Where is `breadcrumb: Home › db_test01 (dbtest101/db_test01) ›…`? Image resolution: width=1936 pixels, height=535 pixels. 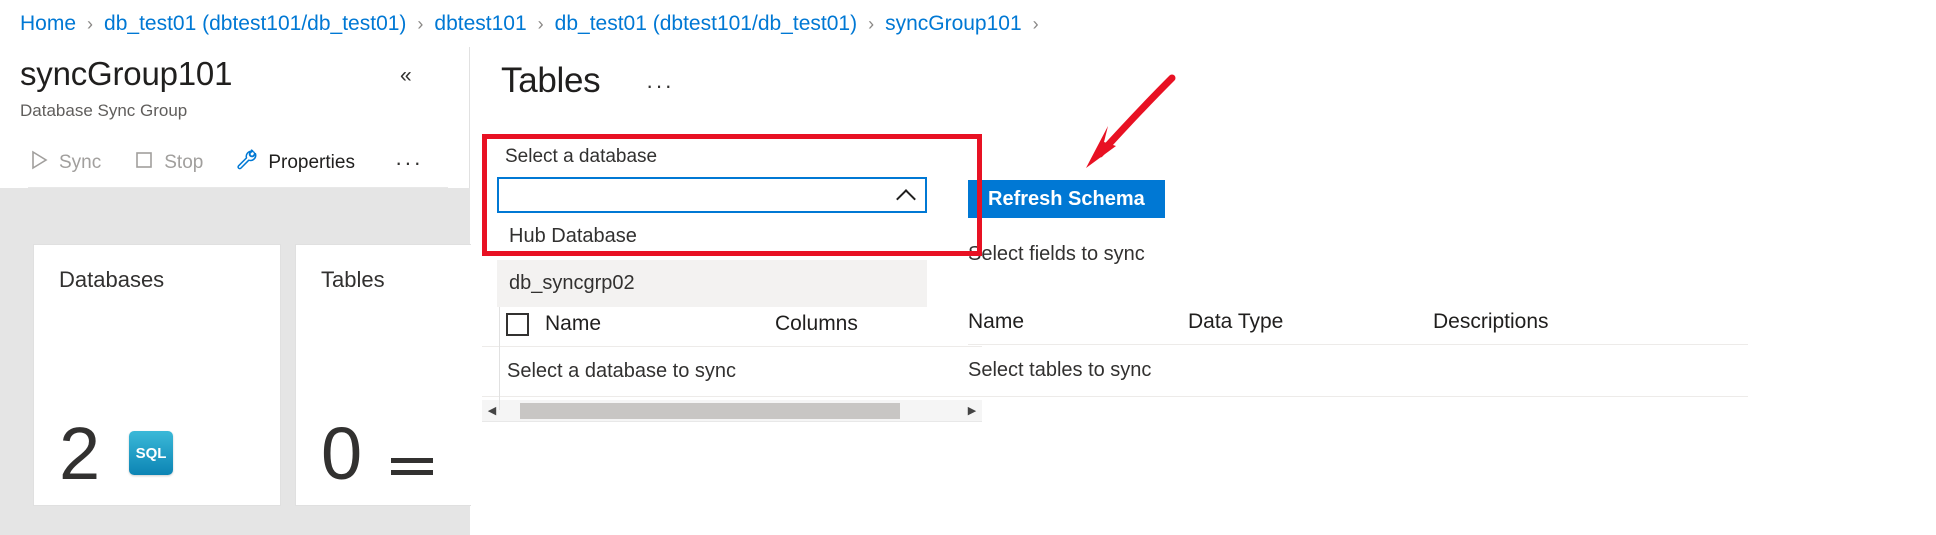
breadcrumb: Home › db_test01 (dbtest101/db_test01) ›… is located at coordinates (968, 23).